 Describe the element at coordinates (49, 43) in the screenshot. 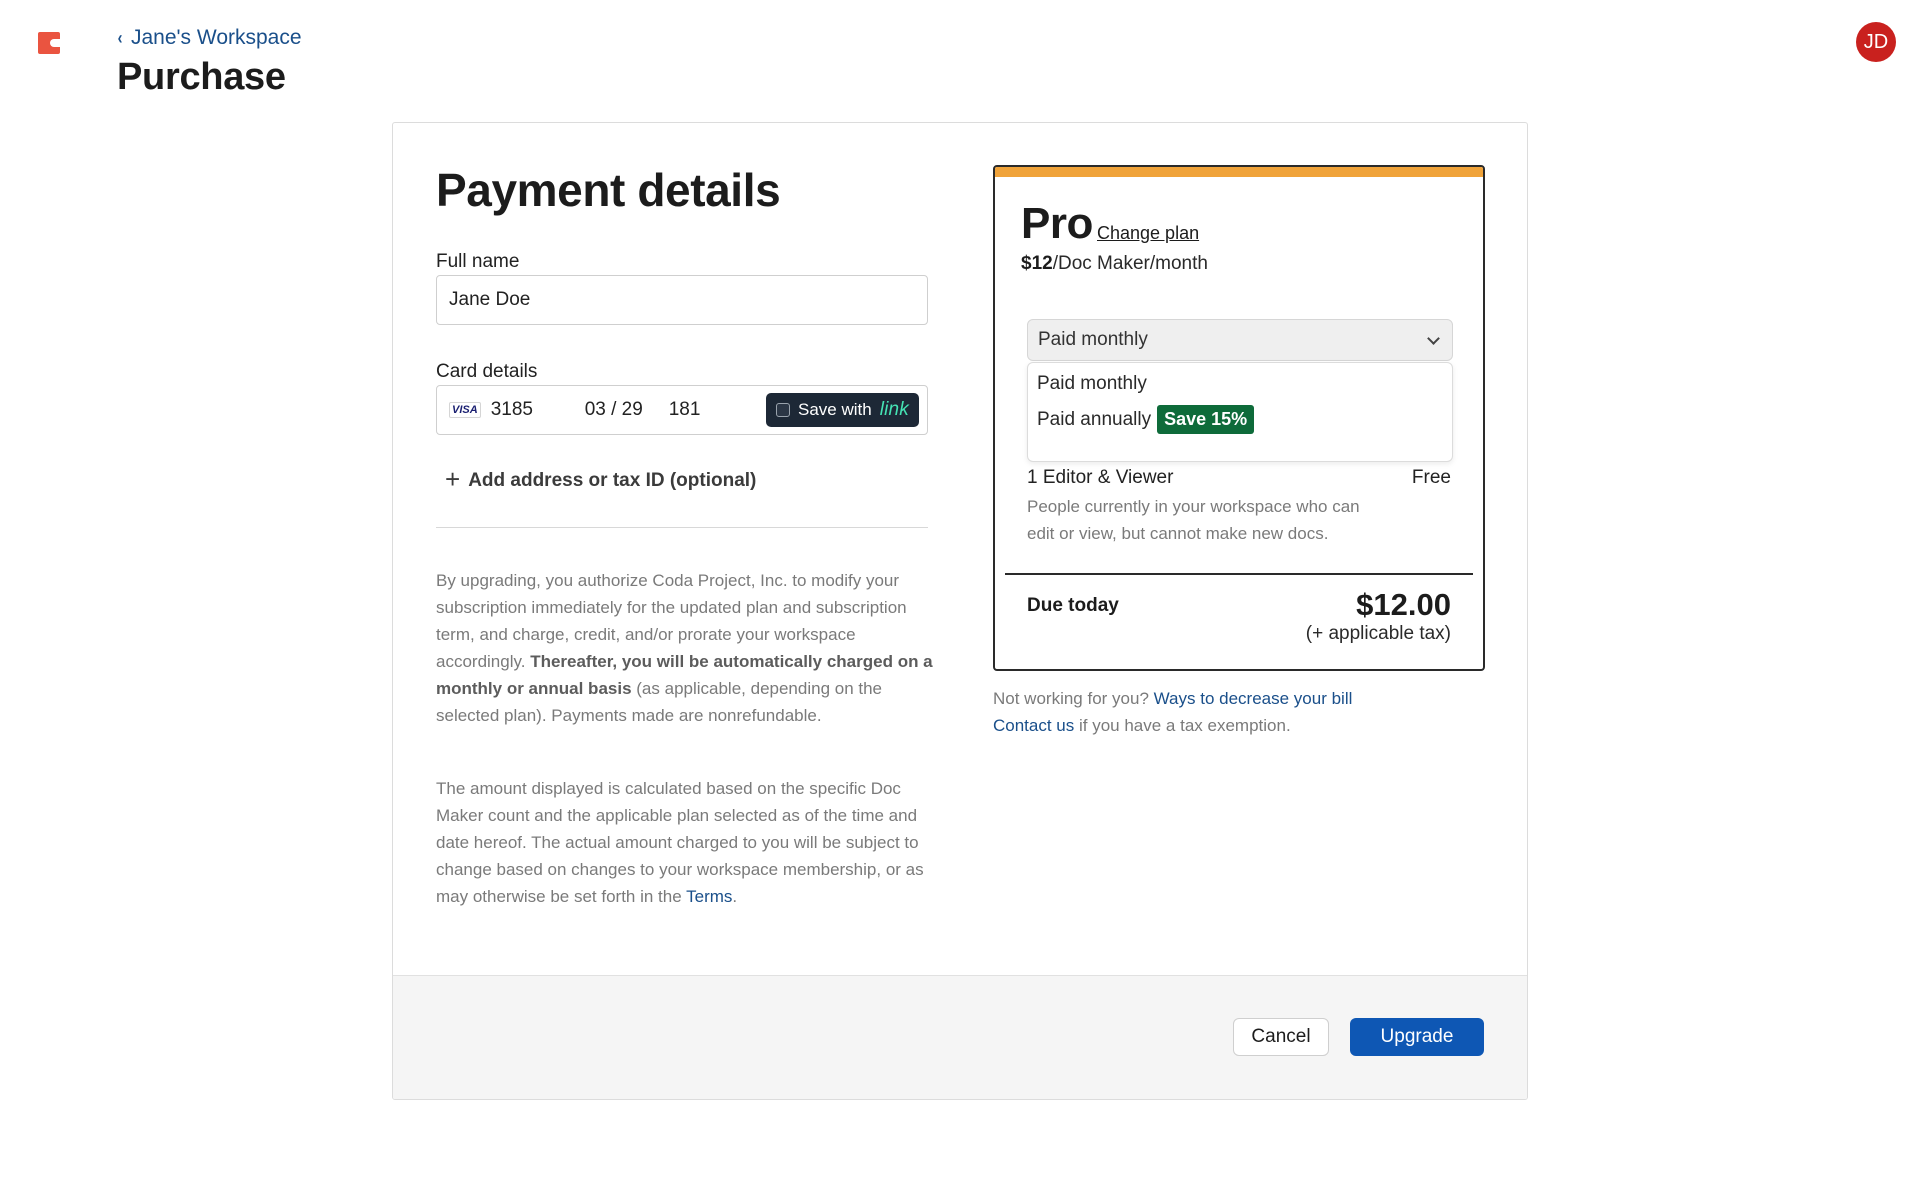

I see `coda-logo-icon` at that location.